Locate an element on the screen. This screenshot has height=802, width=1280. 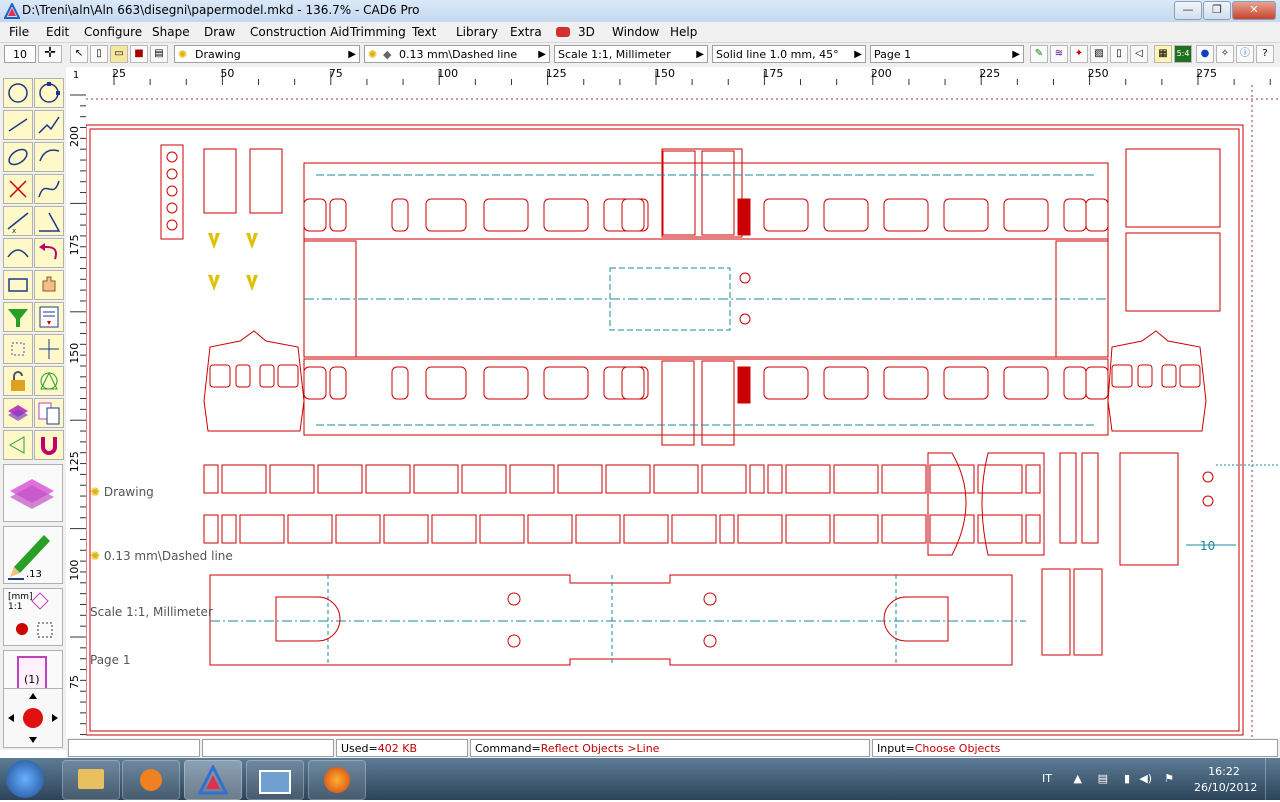
tools-icon: ✧ is located at coordinates (1225, 54).